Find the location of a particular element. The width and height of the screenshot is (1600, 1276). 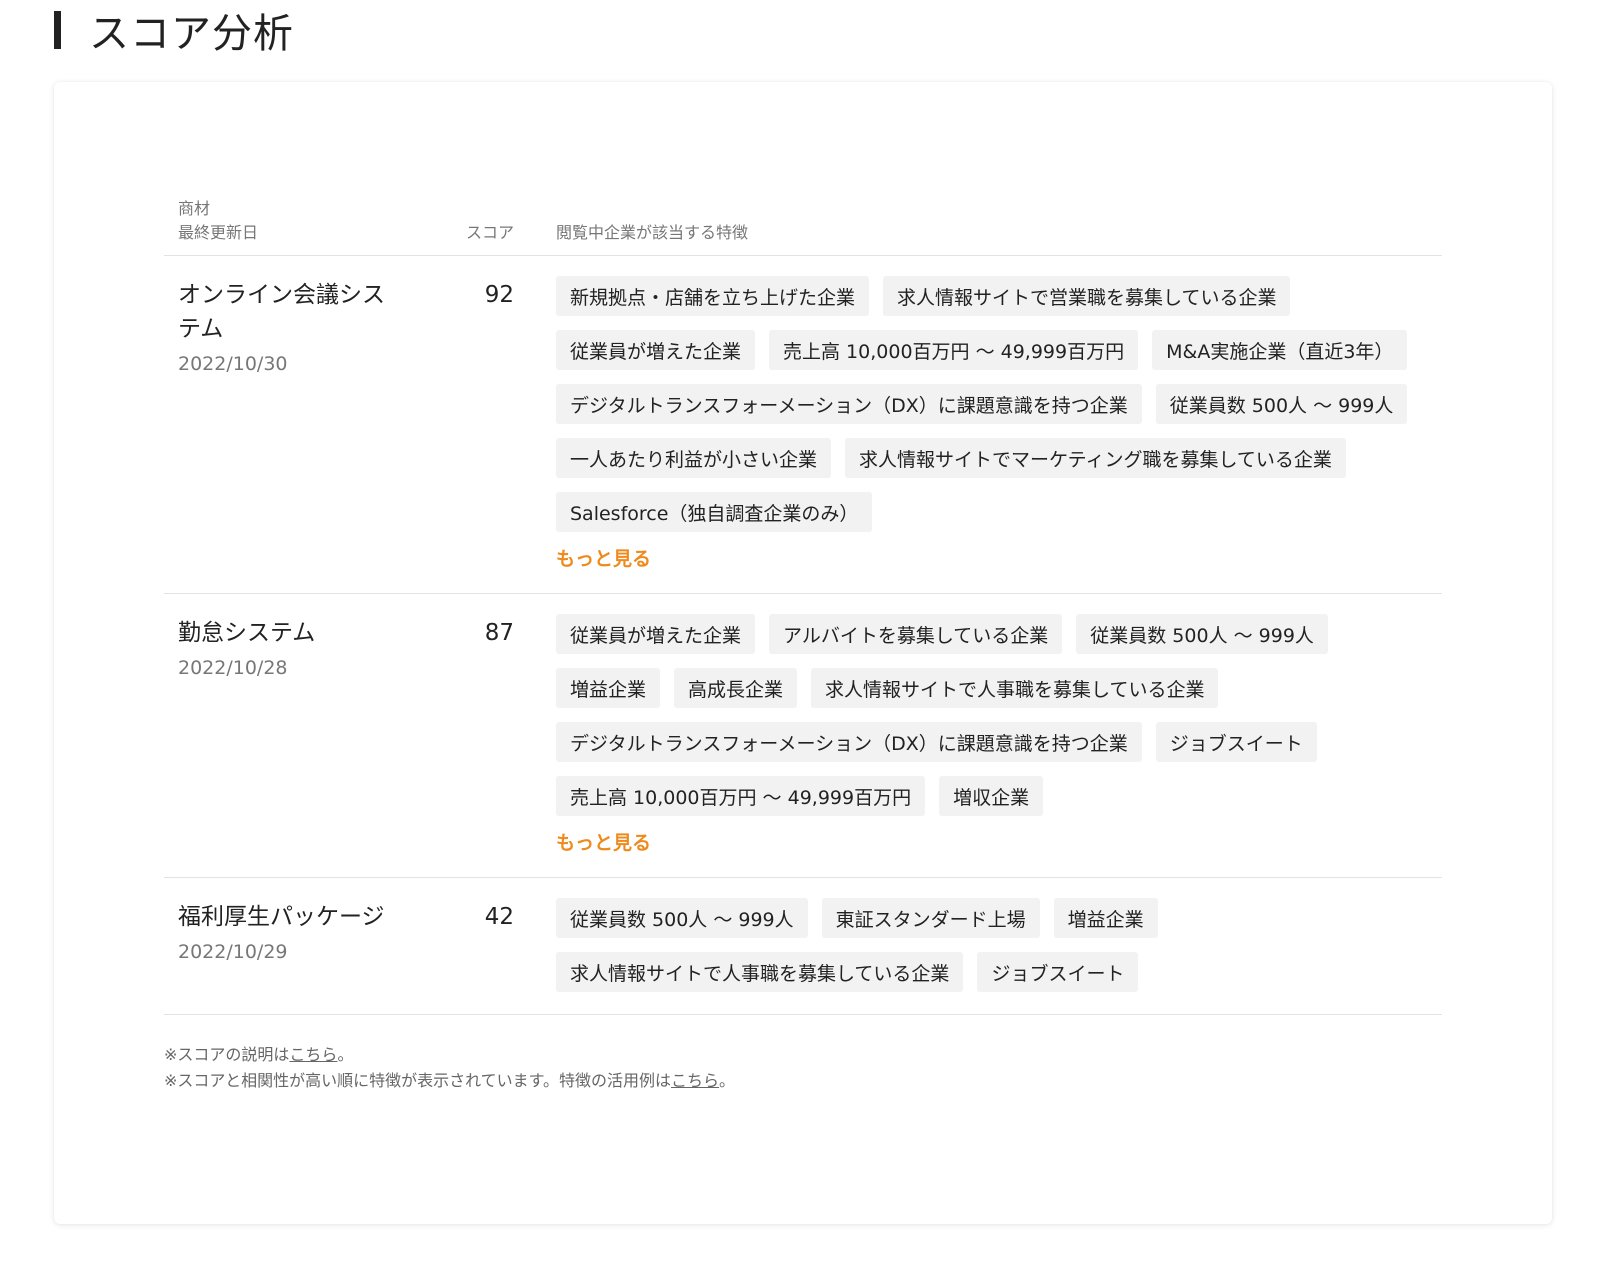

page-header: スコア分析 is located at coordinates (174, 31).